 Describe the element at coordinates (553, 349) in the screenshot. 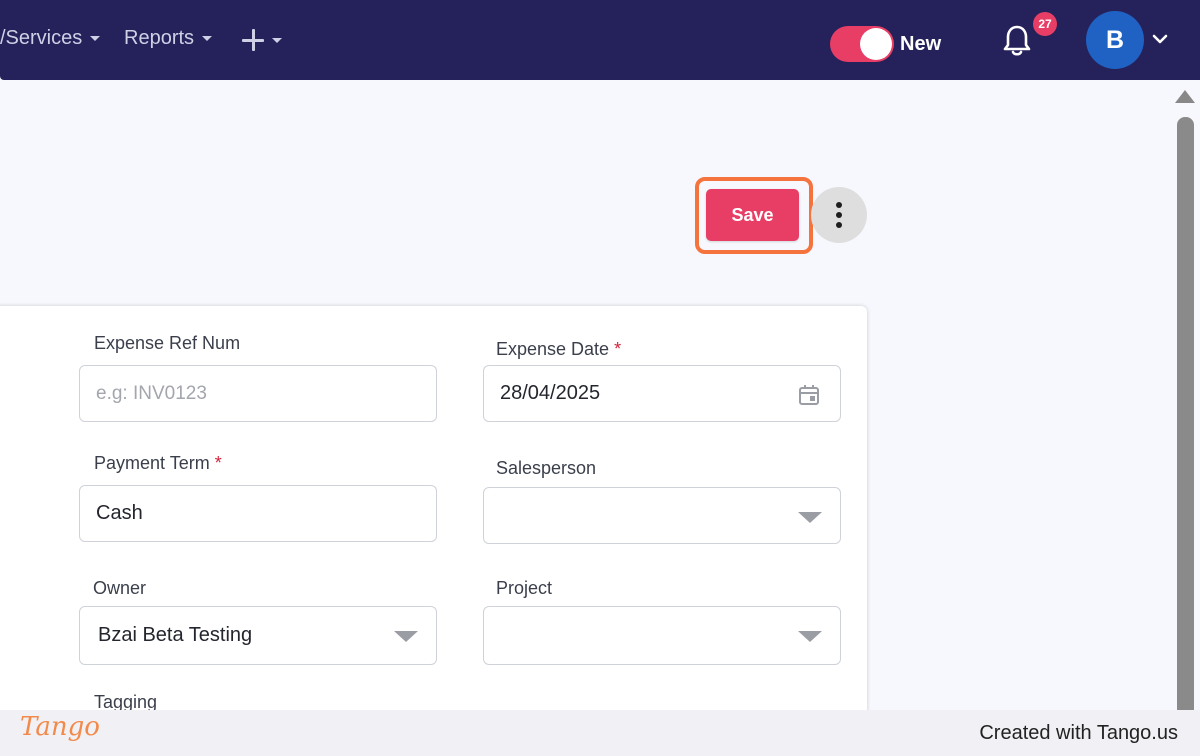

I see `expense-date-label-text: Expense Date` at that location.